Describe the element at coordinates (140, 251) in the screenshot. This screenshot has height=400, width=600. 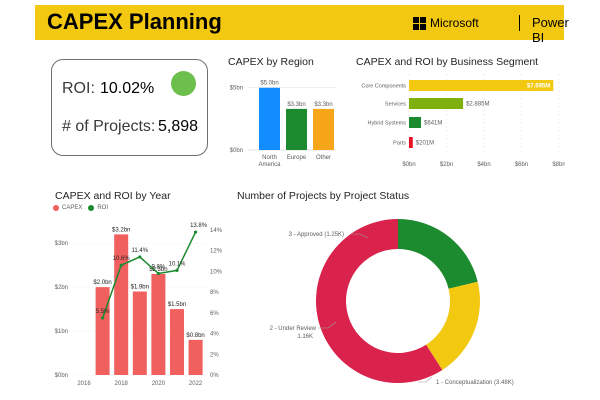
I see `year-roi-label: 11.4%` at that location.